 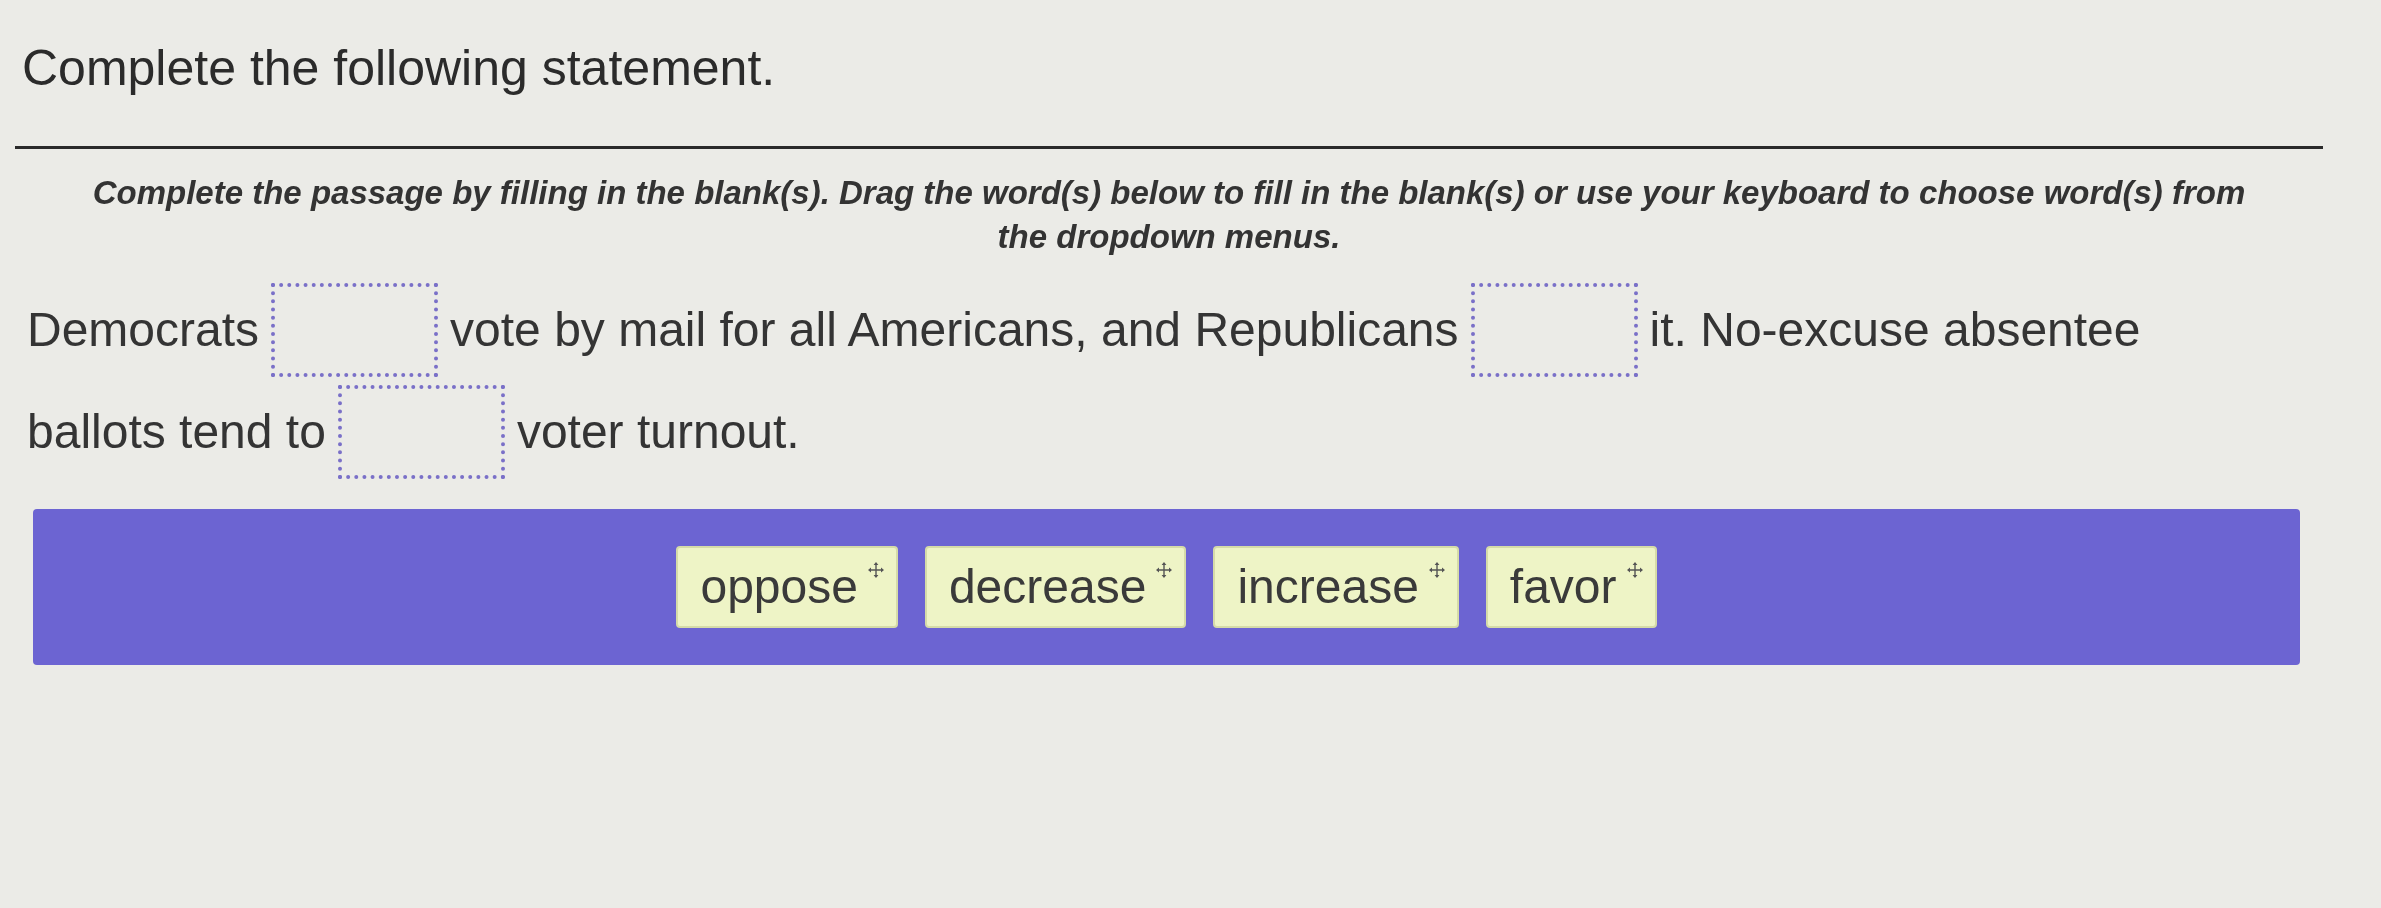 I want to click on instructions-text: Complete the passage by filling in the blank(s). Drag the word(s) below to fill in the blank(s) or use your keyboard to choose word(s) from the dropdown menus., so click(x=1169, y=215).